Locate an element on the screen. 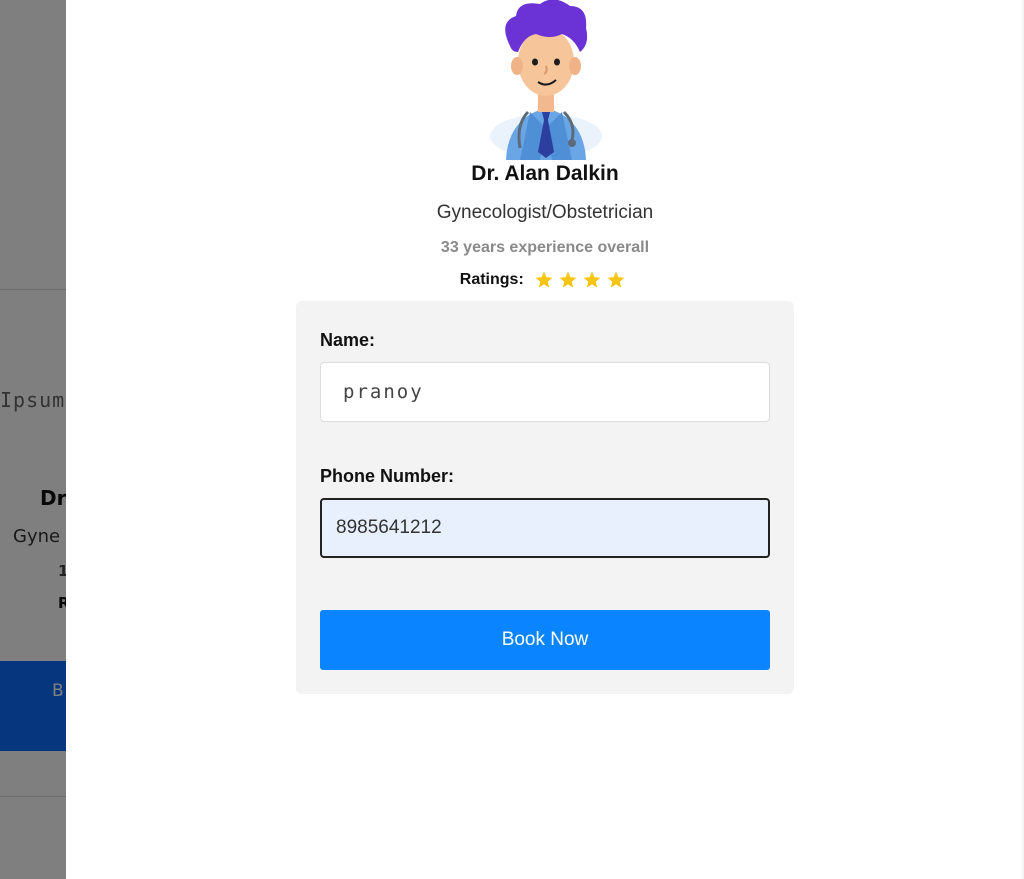 The width and height of the screenshot is (1024, 879). modal-edge is located at coordinates (1022, 439).